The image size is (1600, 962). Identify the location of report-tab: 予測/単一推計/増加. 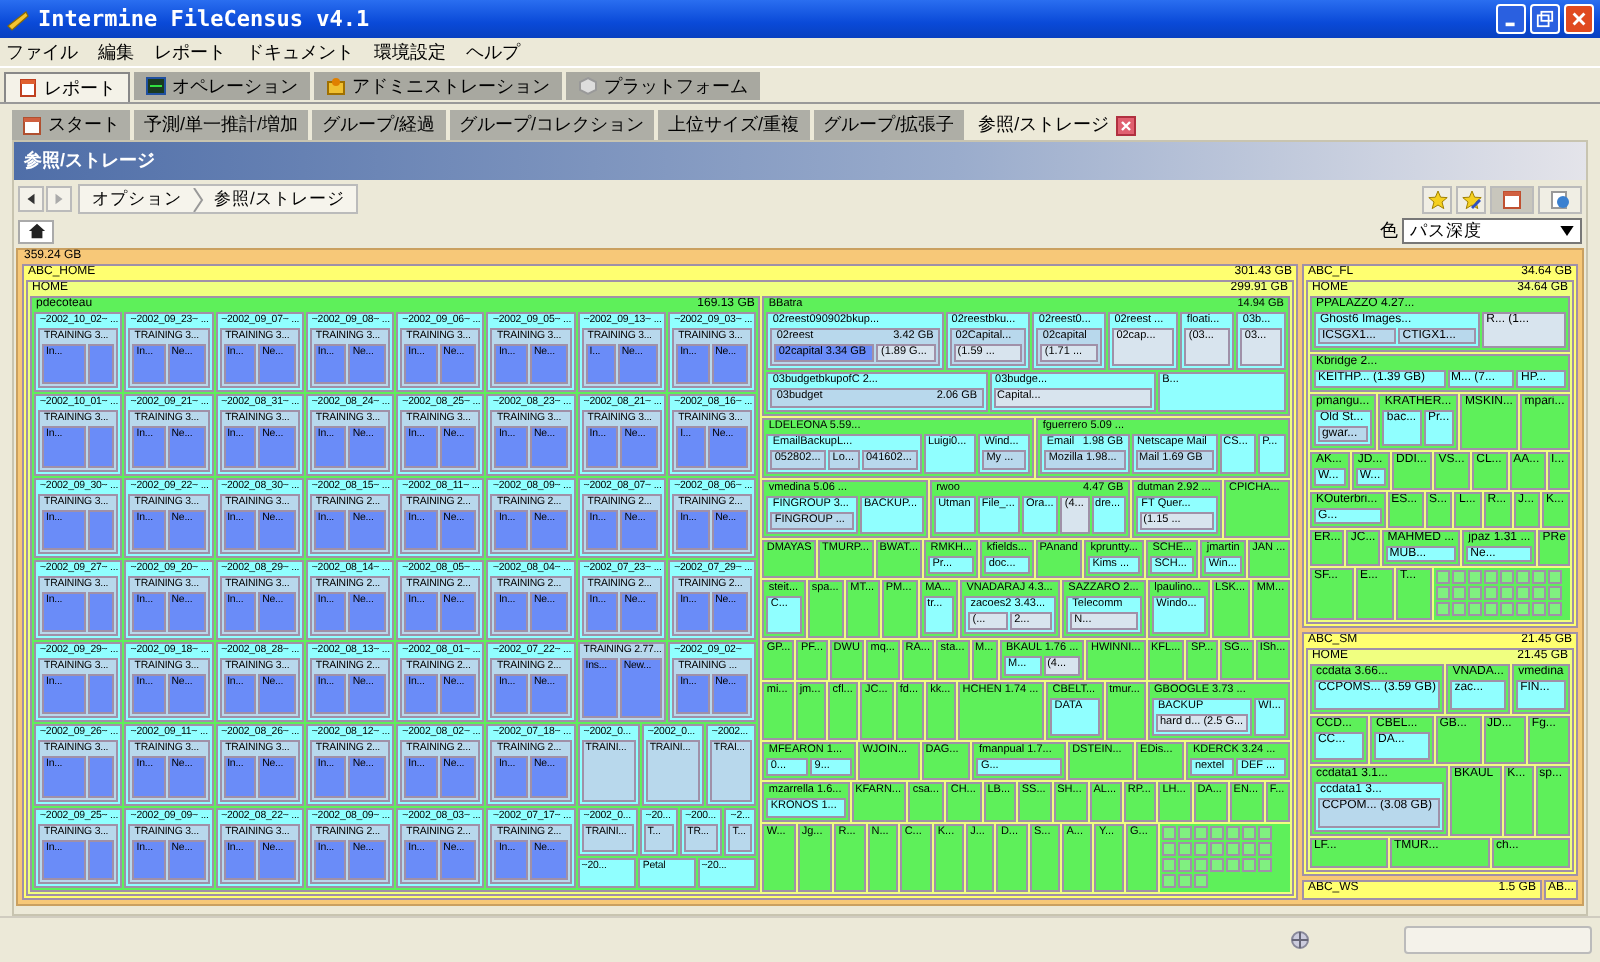
(221, 125).